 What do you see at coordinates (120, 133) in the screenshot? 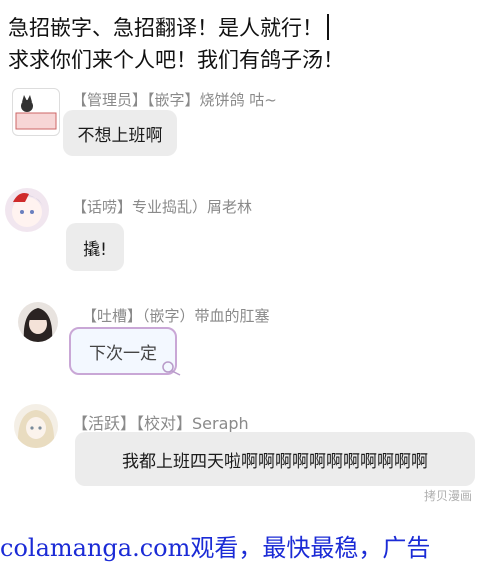
I see `chat-bubble: 不想上班啊` at bounding box center [120, 133].